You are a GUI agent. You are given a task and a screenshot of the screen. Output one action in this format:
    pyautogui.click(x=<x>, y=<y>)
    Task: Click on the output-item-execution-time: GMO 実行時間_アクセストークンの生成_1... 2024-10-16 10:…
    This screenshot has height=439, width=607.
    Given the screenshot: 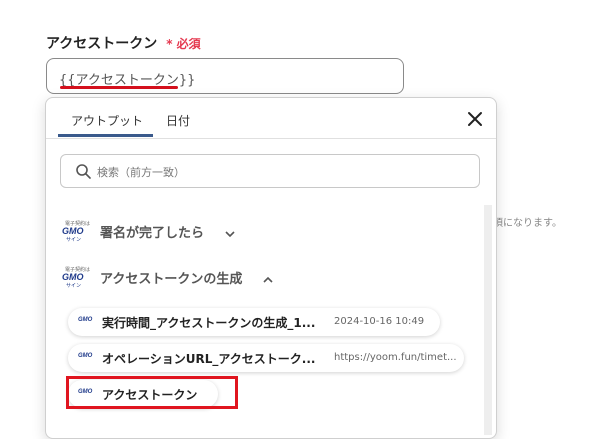 What is the action you would take?
    pyautogui.click(x=254, y=322)
    